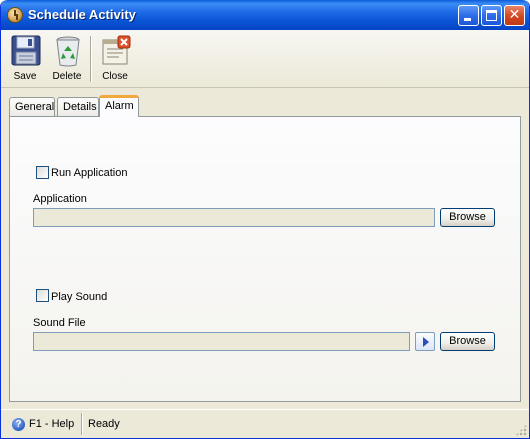  What do you see at coordinates (67, 76) in the screenshot?
I see `delete-label: Delete` at bounding box center [67, 76].